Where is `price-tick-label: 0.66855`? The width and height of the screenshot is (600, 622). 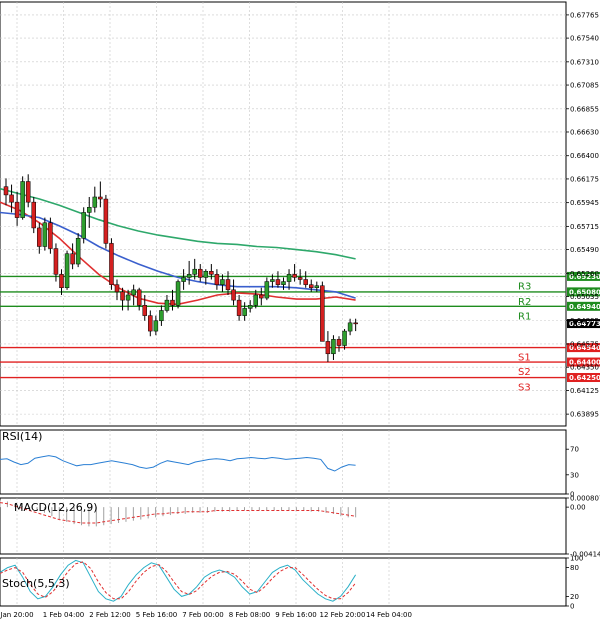 price-tick-label: 0.66855 is located at coordinates (584, 109).